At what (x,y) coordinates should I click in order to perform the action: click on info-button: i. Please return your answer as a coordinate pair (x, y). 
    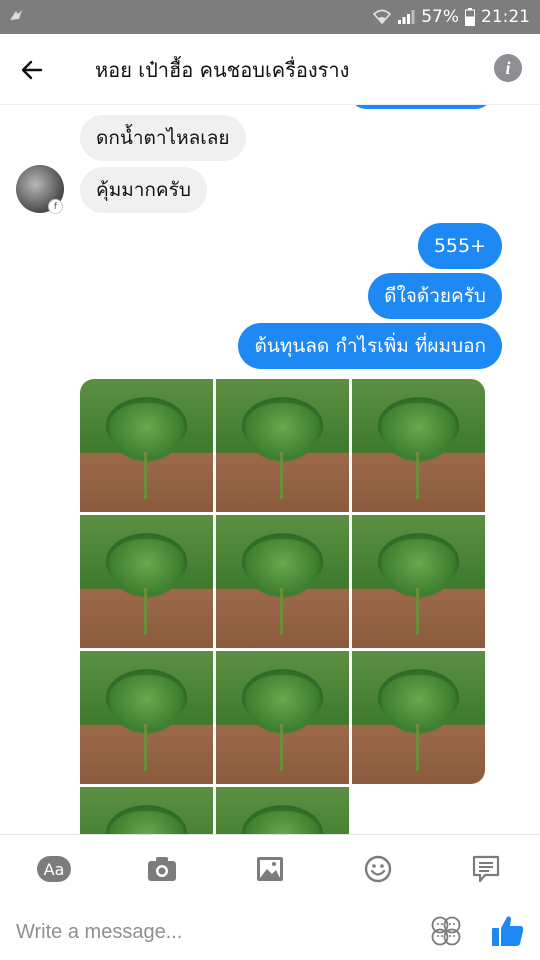
    Looking at the image, I should click on (508, 68).